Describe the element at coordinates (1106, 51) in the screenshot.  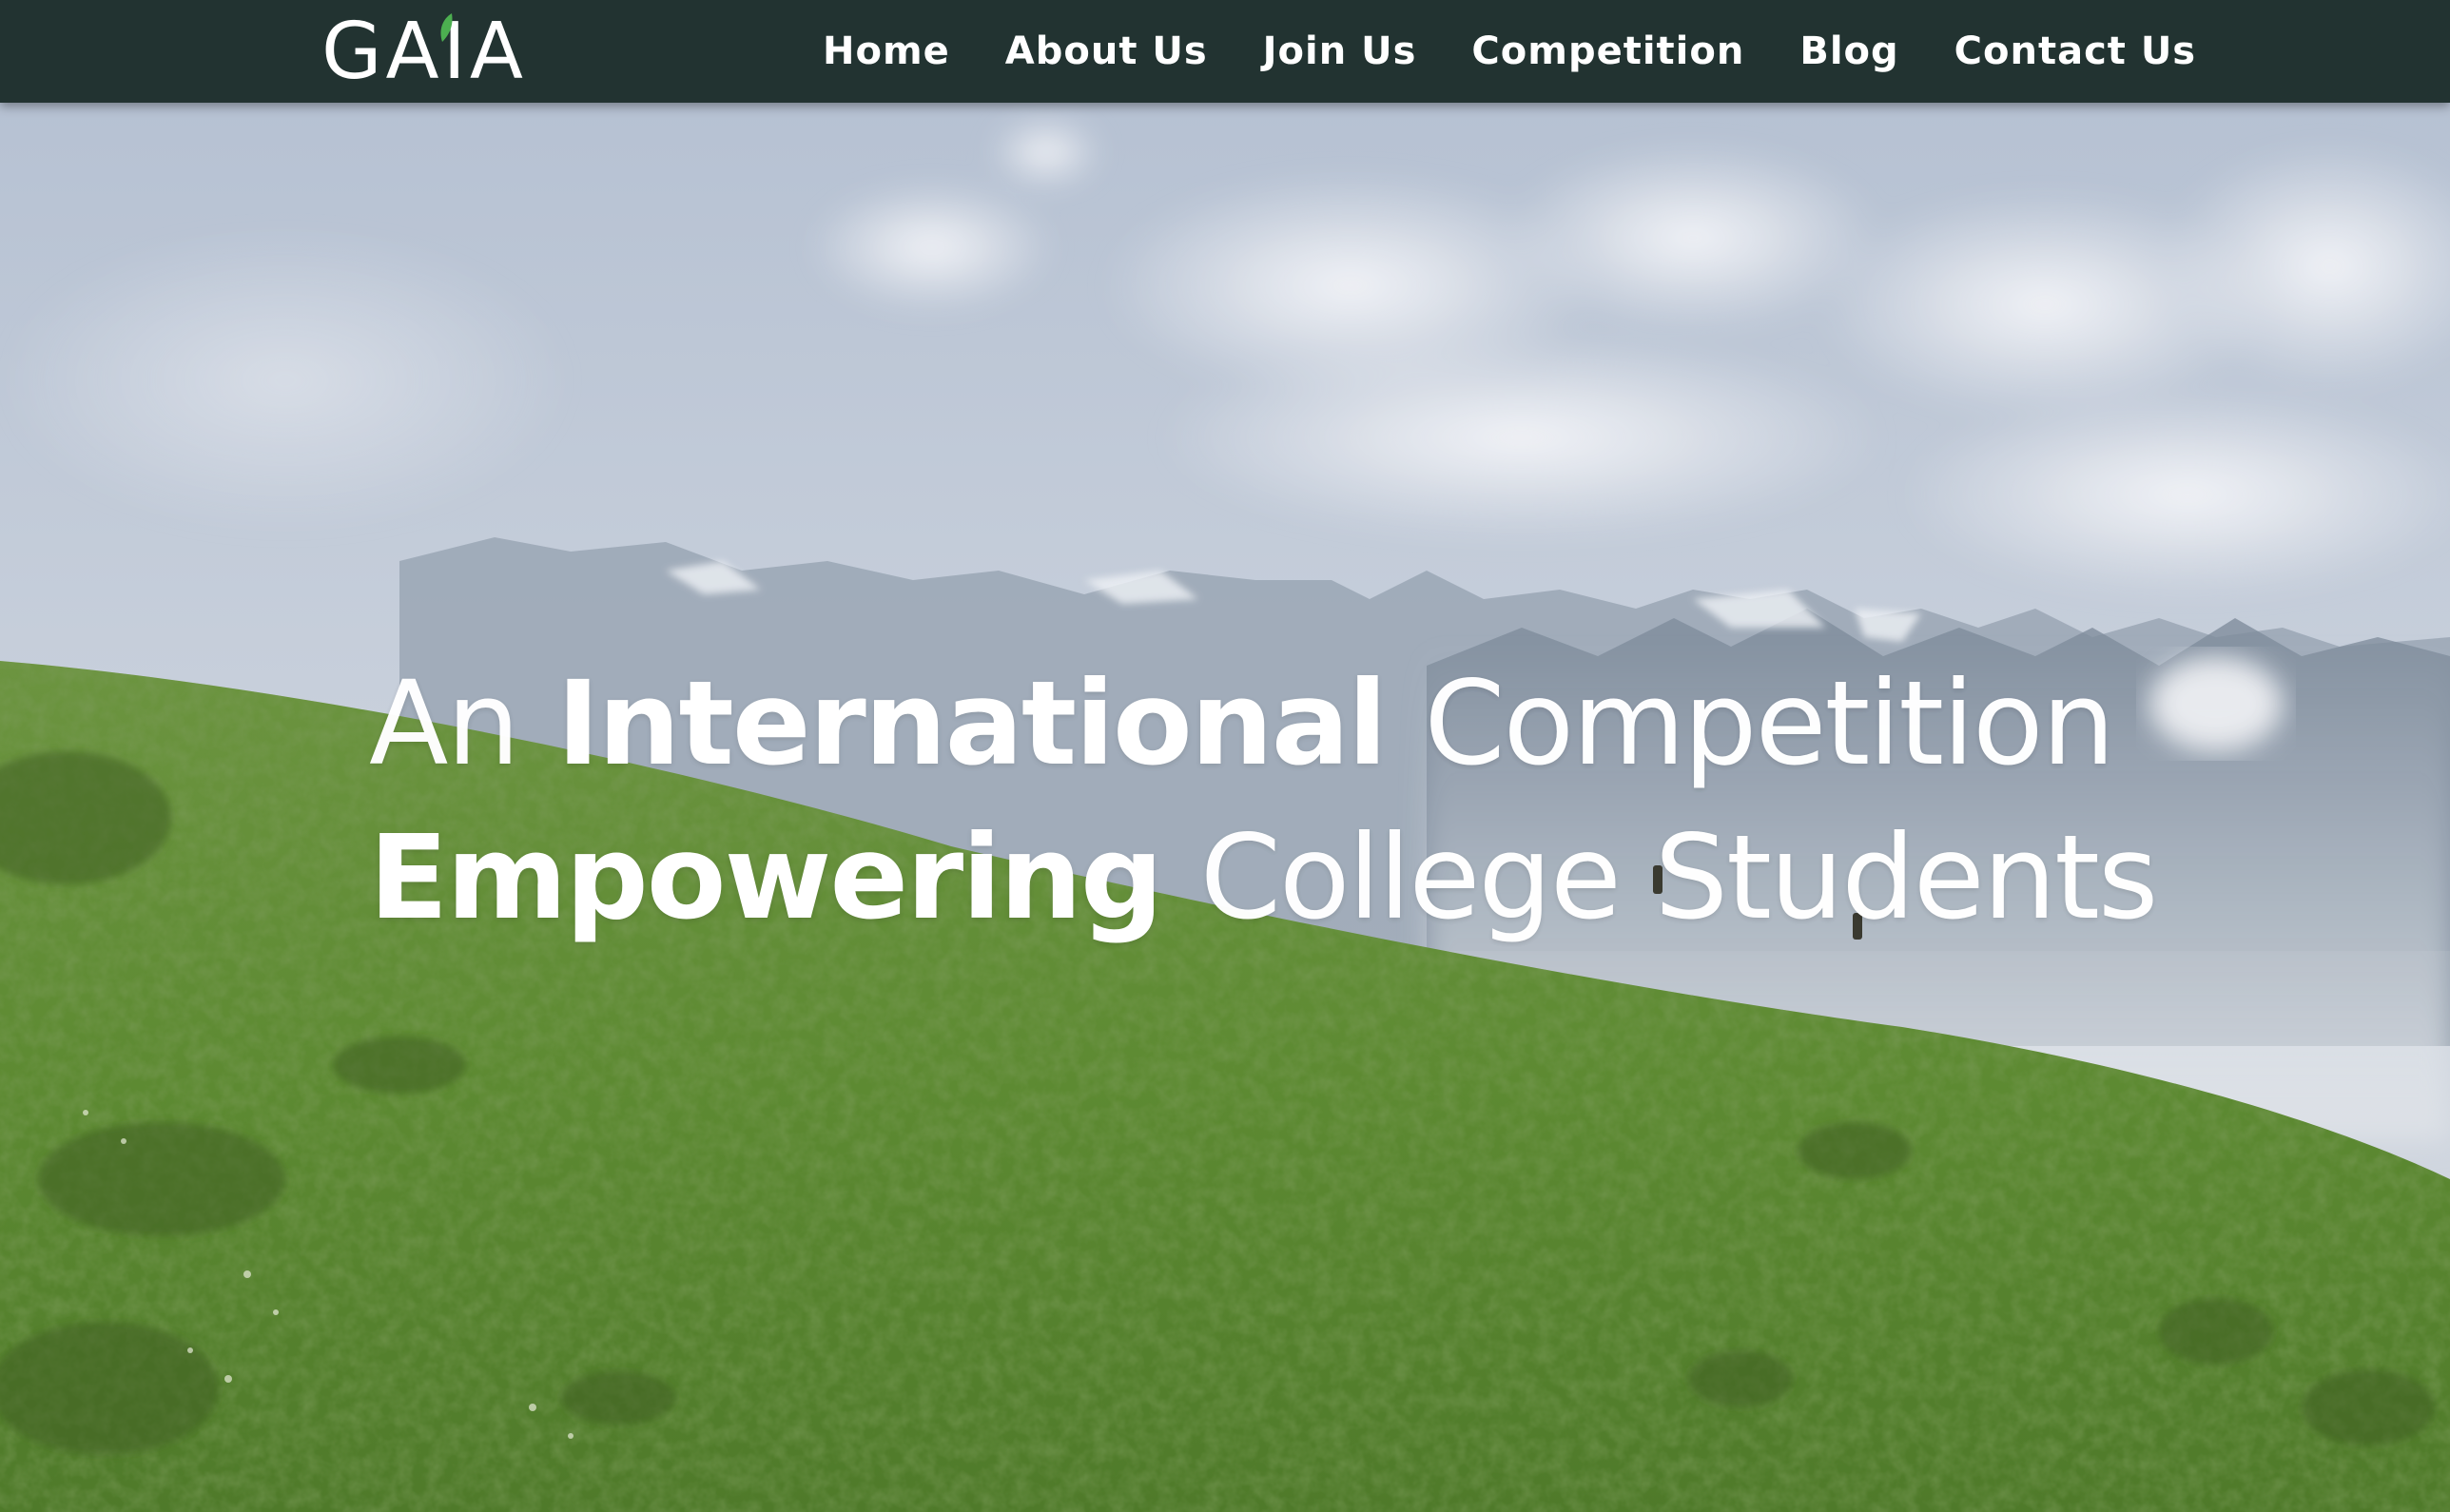
I see `nav-about-us: About Us` at that location.